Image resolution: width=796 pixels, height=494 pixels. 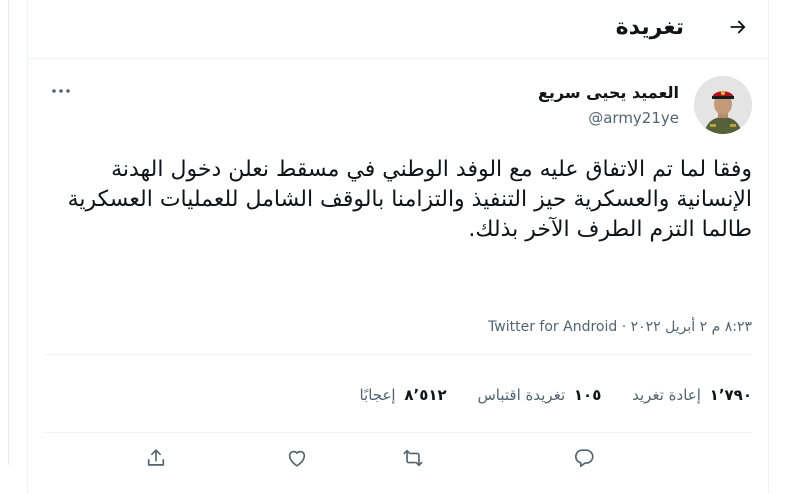 I want to click on like-label: إعجابًا, so click(x=377, y=395).